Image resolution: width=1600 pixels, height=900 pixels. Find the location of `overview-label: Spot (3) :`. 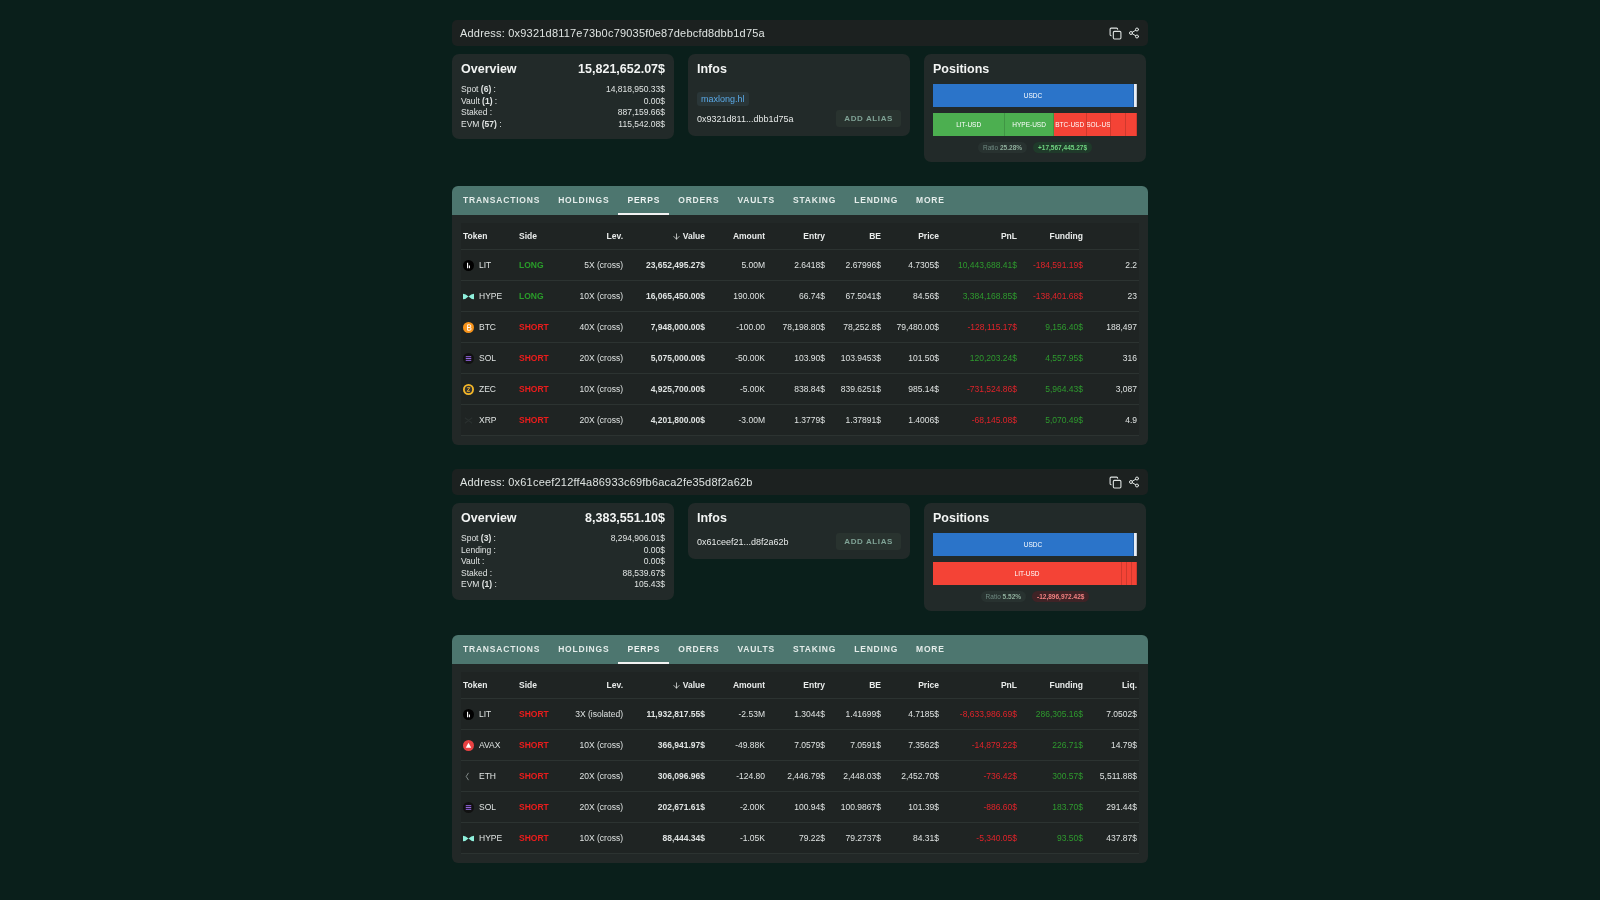

overview-label: Spot (3) : is located at coordinates (478, 539).